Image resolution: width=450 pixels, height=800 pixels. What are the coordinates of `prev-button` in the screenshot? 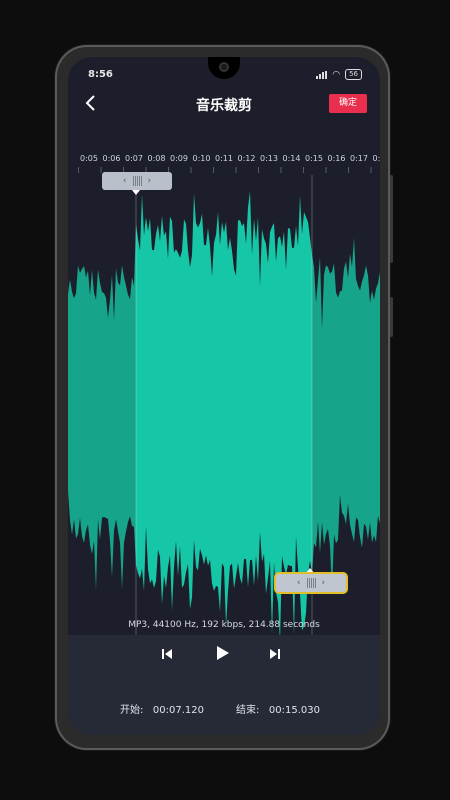 It's located at (167, 656).